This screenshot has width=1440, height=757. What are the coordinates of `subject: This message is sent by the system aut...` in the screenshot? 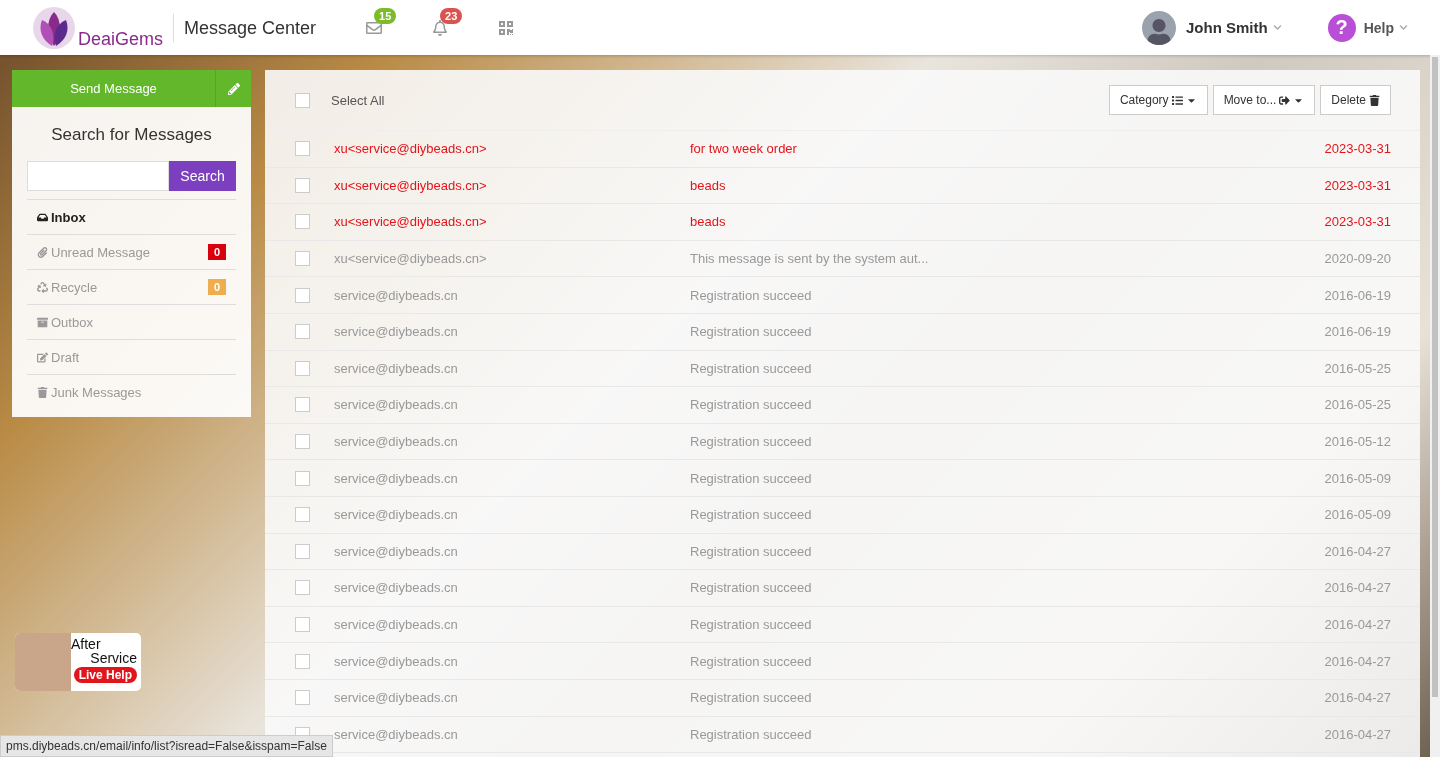 It's located at (810, 259).